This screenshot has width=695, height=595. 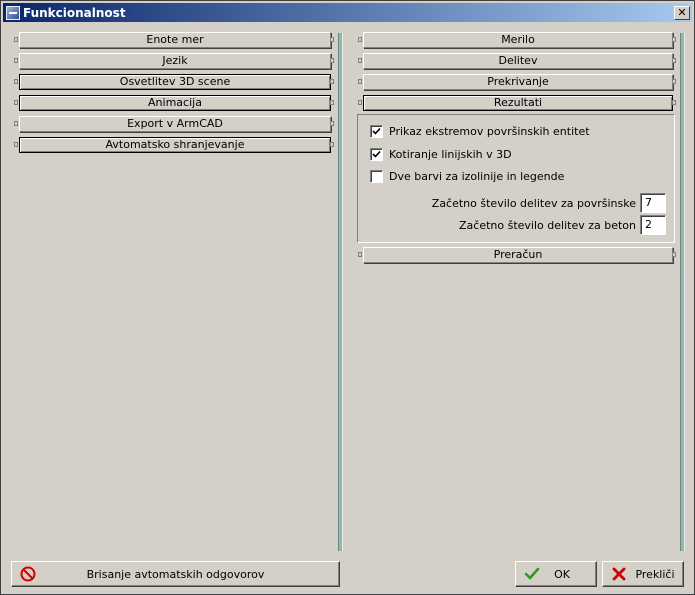 I want to click on checkbox-dve-barvi, so click(x=376, y=176).